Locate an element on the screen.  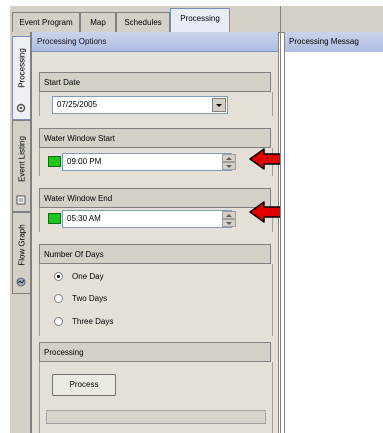
radio-label: One Day is located at coordinates (88, 276).